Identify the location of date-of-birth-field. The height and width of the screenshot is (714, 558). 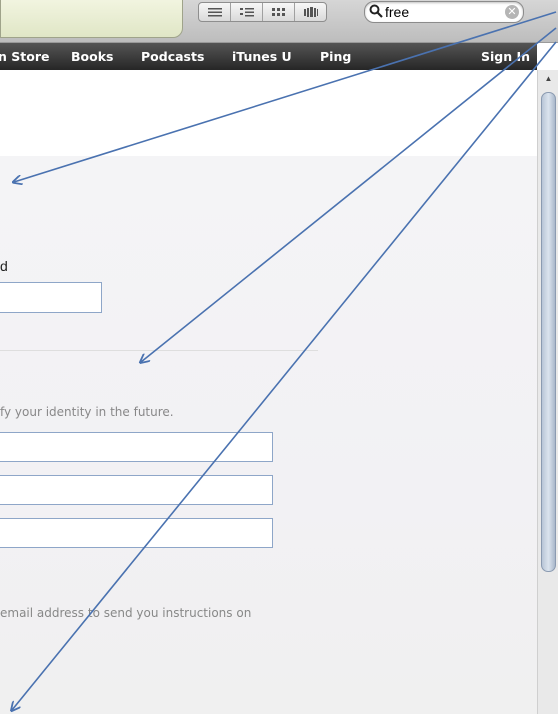
(136, 533).